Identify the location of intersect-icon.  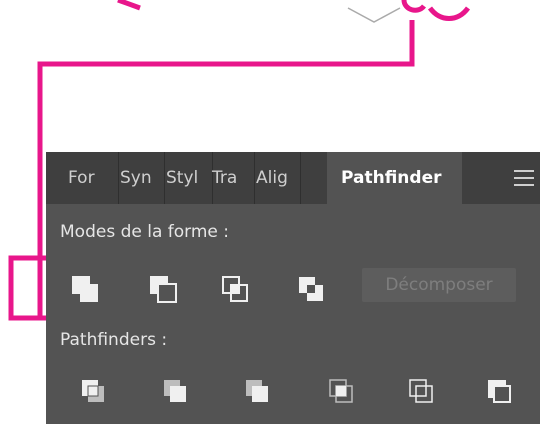
(235, 289).